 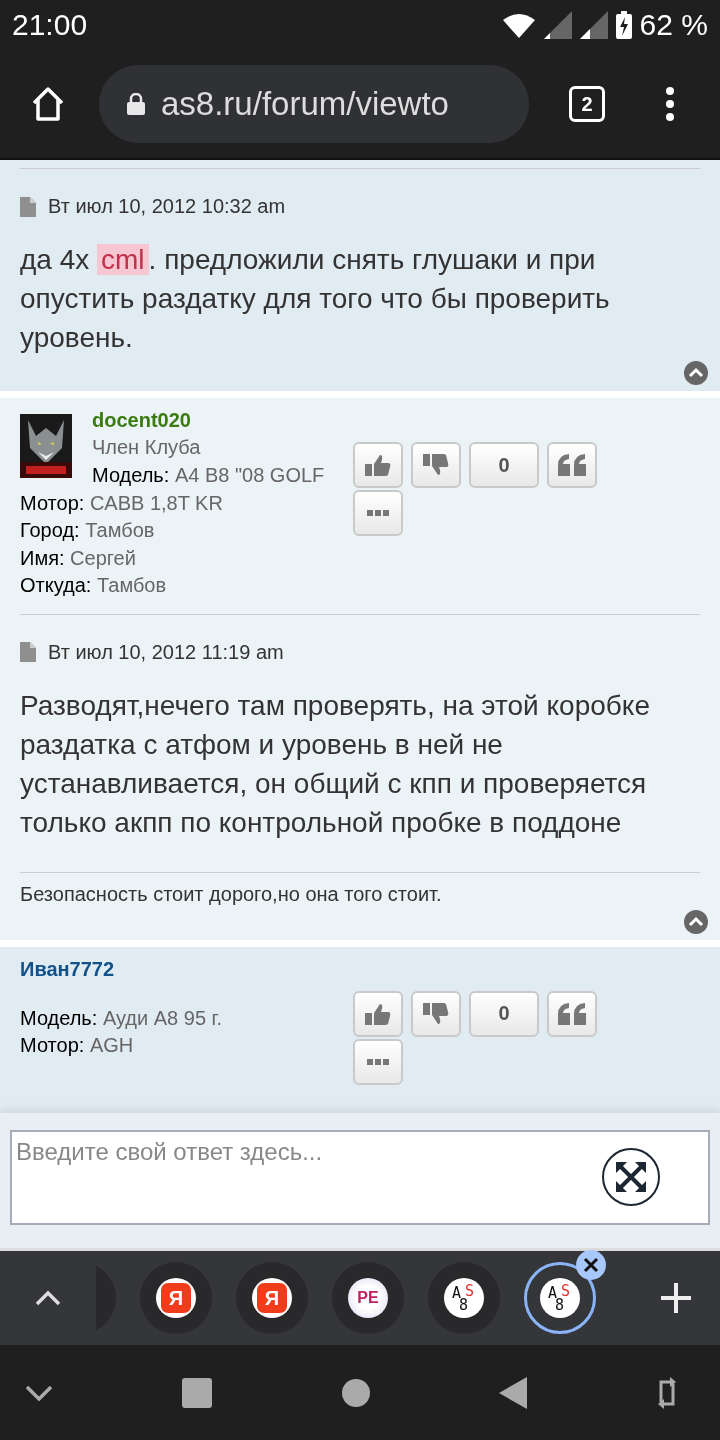 What do you see at coordinates (670, 104) in the screenshot?
I see `menu-icon` at bounding box center [670, 104].